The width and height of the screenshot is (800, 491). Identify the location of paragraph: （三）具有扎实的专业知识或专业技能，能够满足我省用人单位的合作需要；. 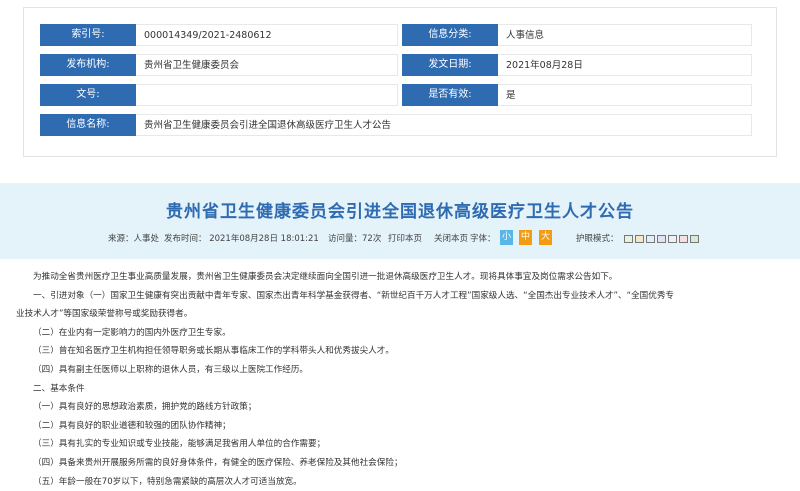
(179, 444).